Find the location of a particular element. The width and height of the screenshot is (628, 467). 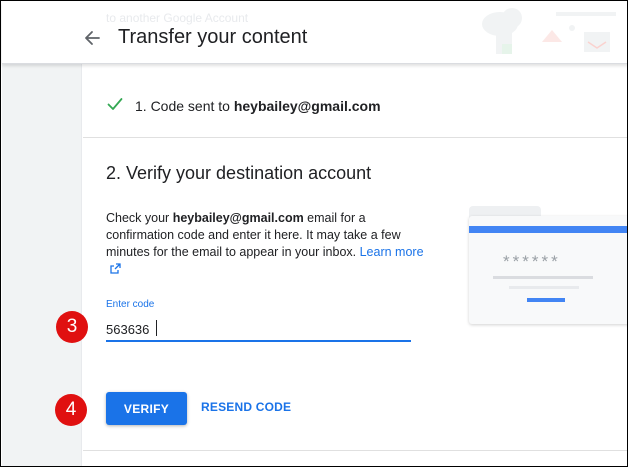

back-button is located at coordinates (92, 38).